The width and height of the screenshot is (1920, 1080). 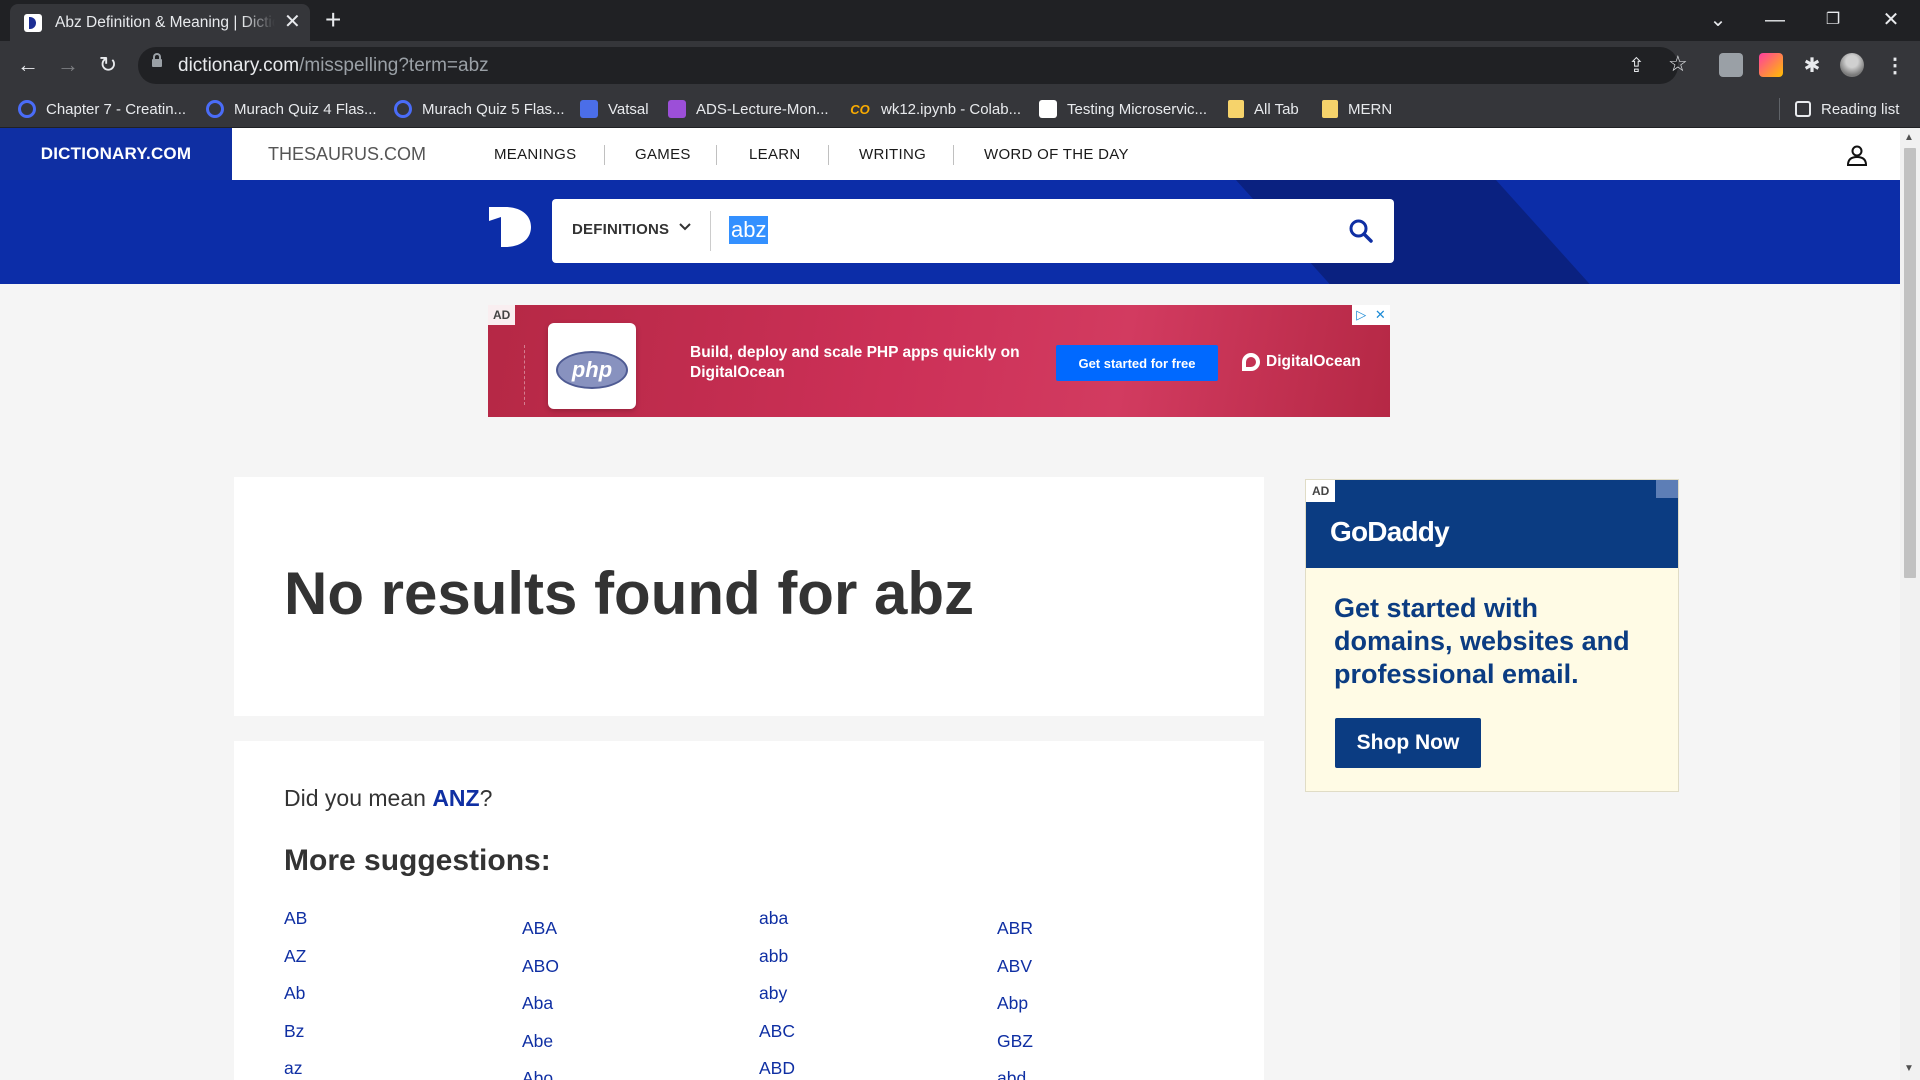 I want to click on kebab-menu-icon: ⋮, so click(x=1895, y=65).